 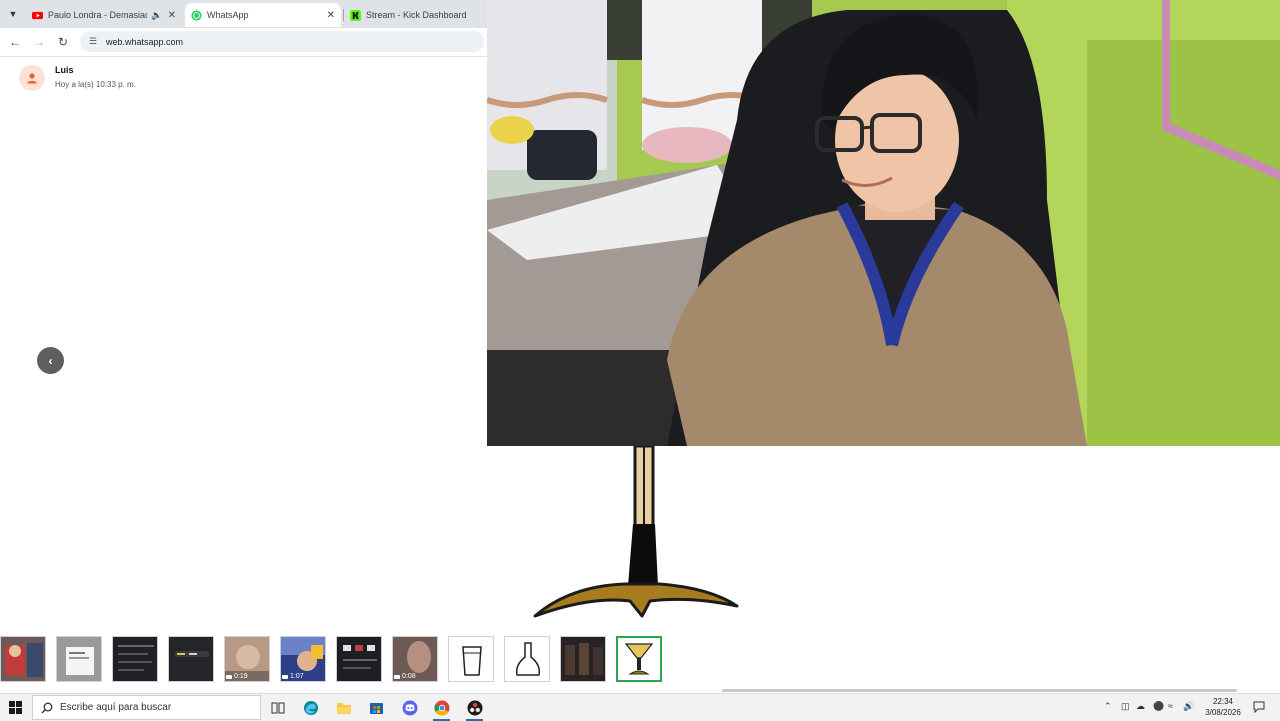 What do you see at coordinates (474, 707) in the screenshot?
I see `obs-icon` at bounding box center [474, 707].